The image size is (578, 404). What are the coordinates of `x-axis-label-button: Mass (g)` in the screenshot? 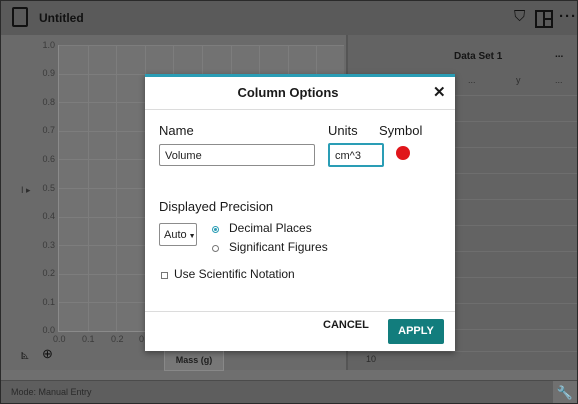 It's located at (194, 360).